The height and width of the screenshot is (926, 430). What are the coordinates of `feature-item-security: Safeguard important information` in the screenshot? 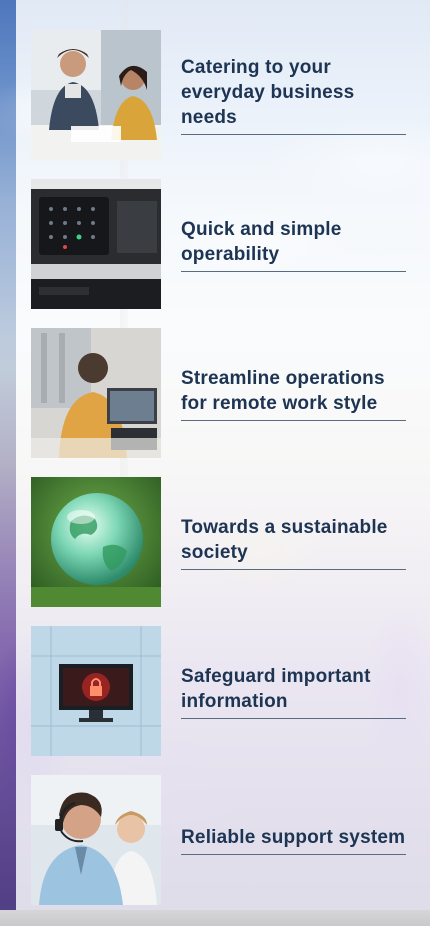 It's located at (211, 700).